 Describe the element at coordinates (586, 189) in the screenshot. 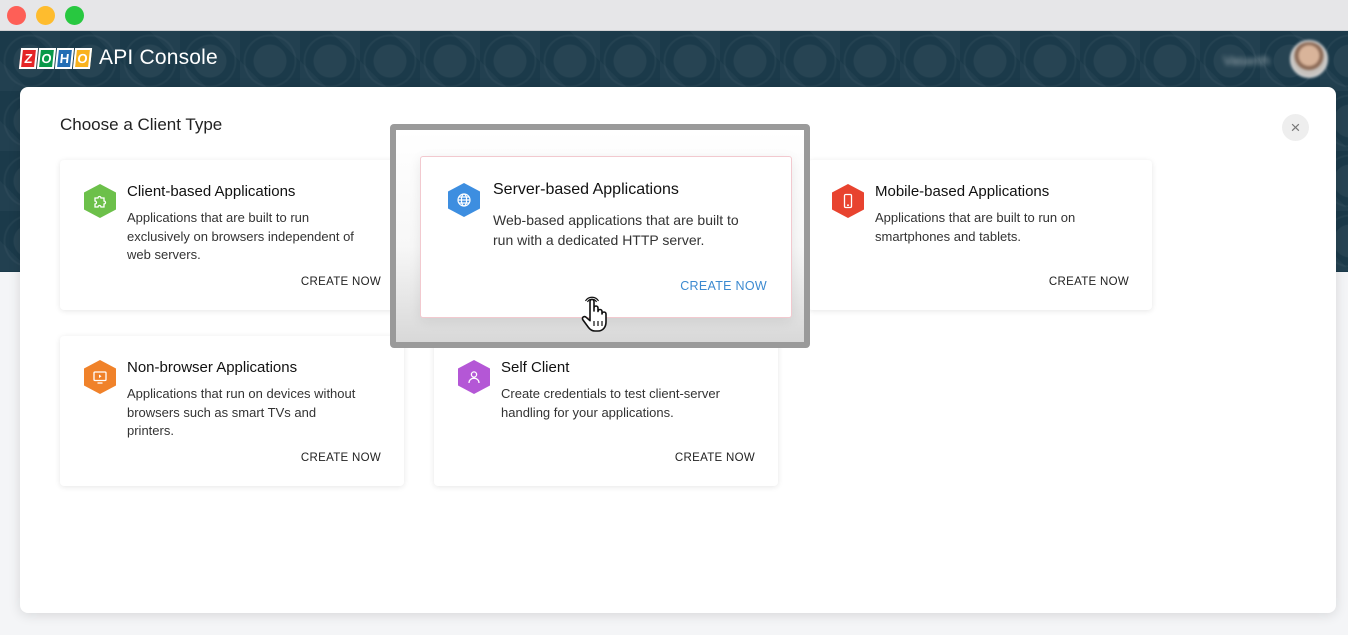

I see `card-title: Server-based Applications` at that location.